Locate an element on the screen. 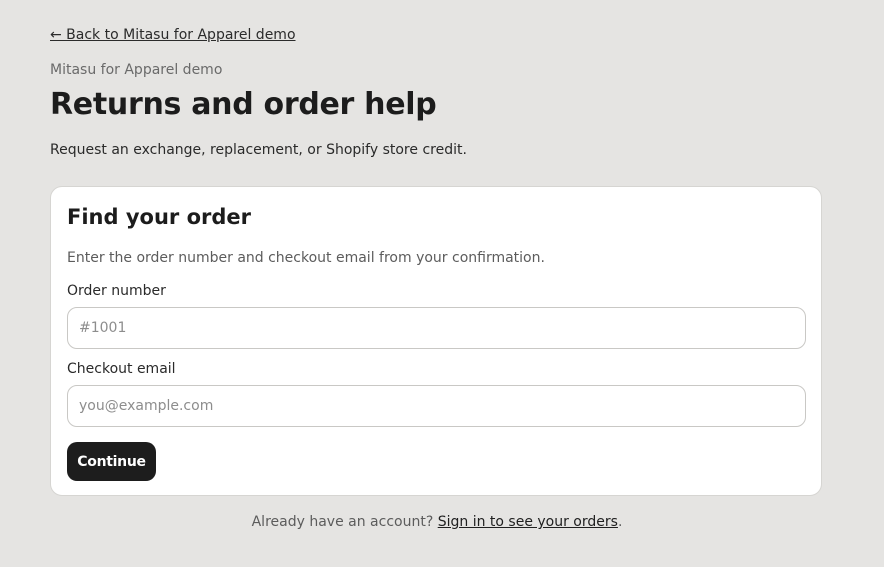 The width and height of the screenshot is (884, 567). page-title: Returns and order help is located at coordinates (243, 104).